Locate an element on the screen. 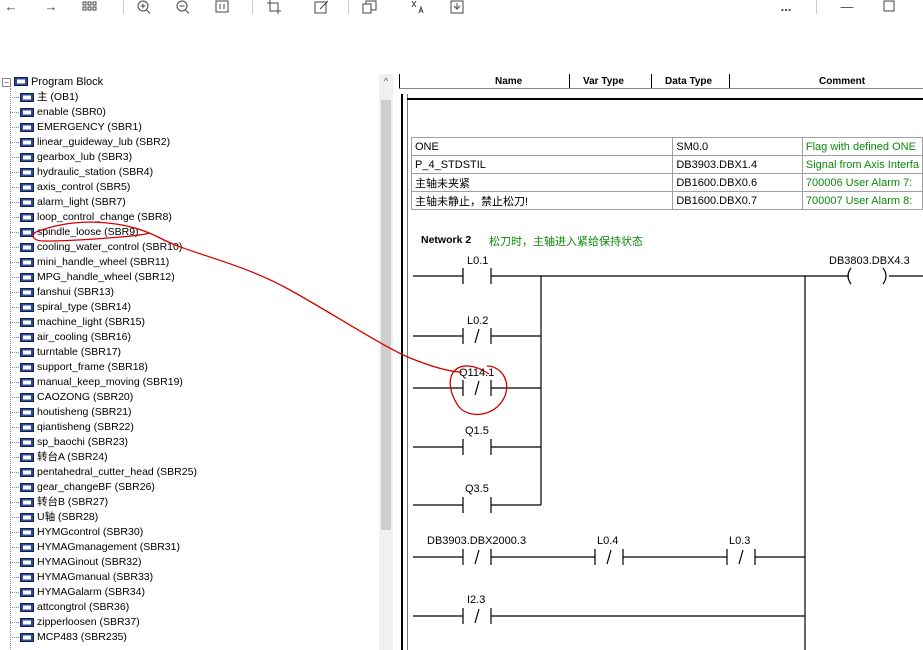 This screenshot has height=650, width=923. red-annotation-curve is located at coordinates (247, 297).